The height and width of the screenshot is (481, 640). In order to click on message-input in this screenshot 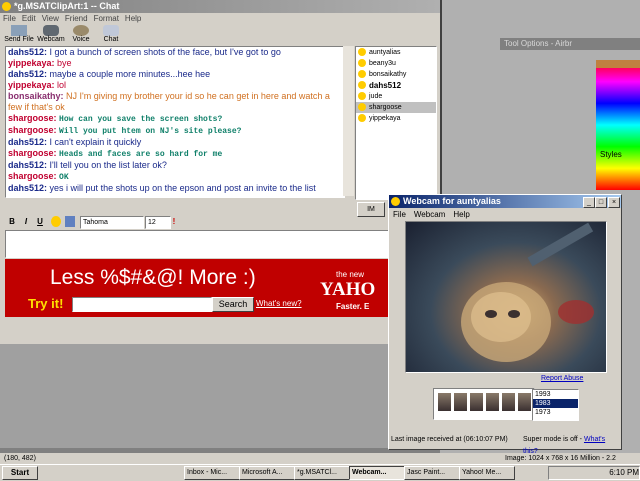, I will do `click(198, 244)`.